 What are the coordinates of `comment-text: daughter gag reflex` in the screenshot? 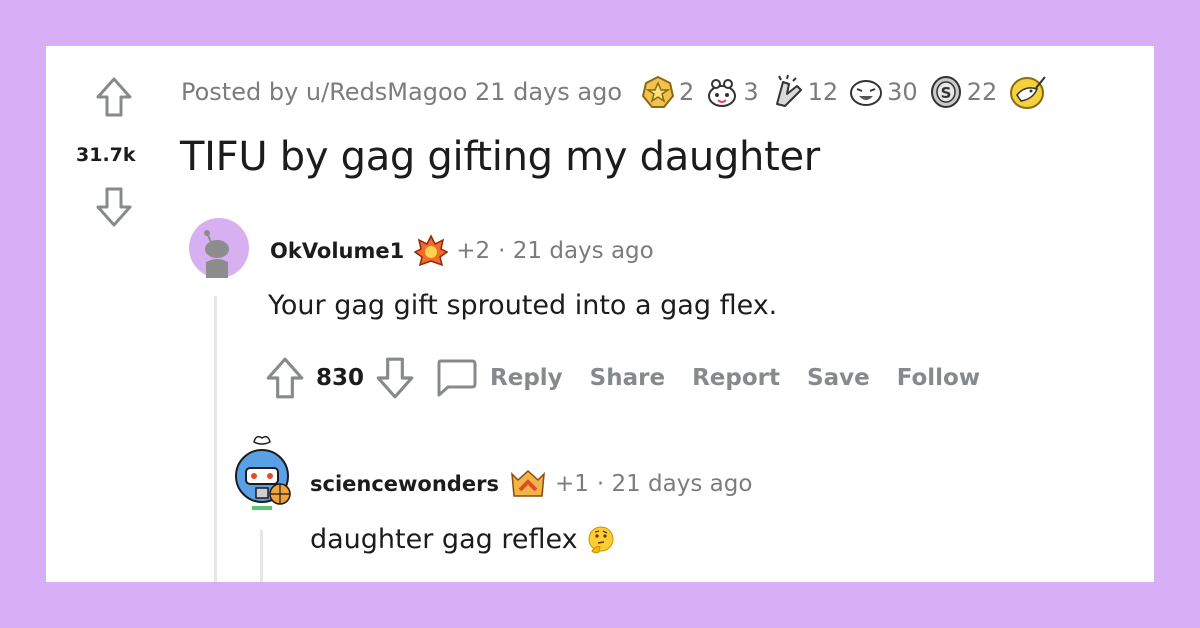 It's located at (444, 539).